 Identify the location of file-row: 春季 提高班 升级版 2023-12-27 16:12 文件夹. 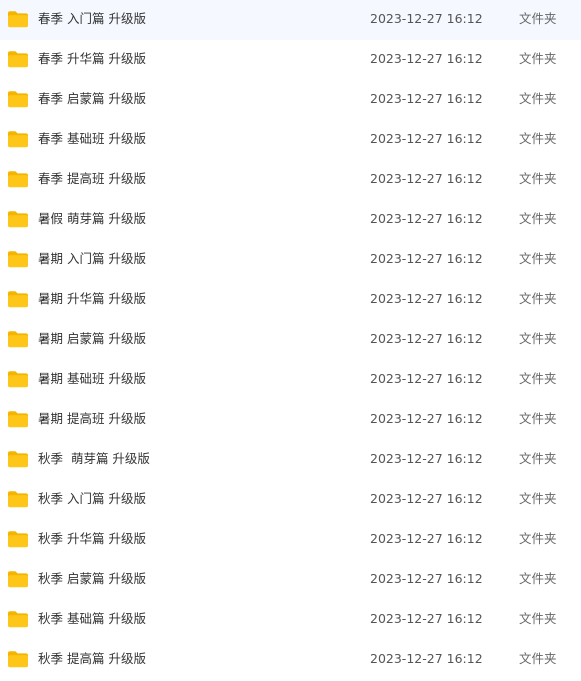
(290, 180).